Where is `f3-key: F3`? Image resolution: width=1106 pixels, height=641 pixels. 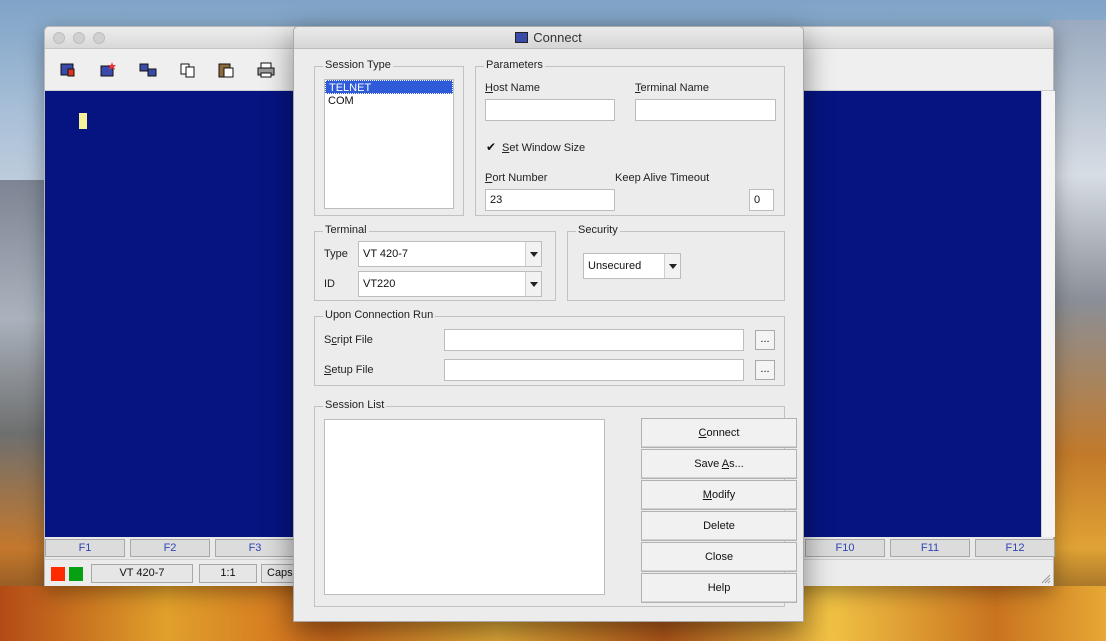 f3-key: F3 is located at coordinates (255, 548).